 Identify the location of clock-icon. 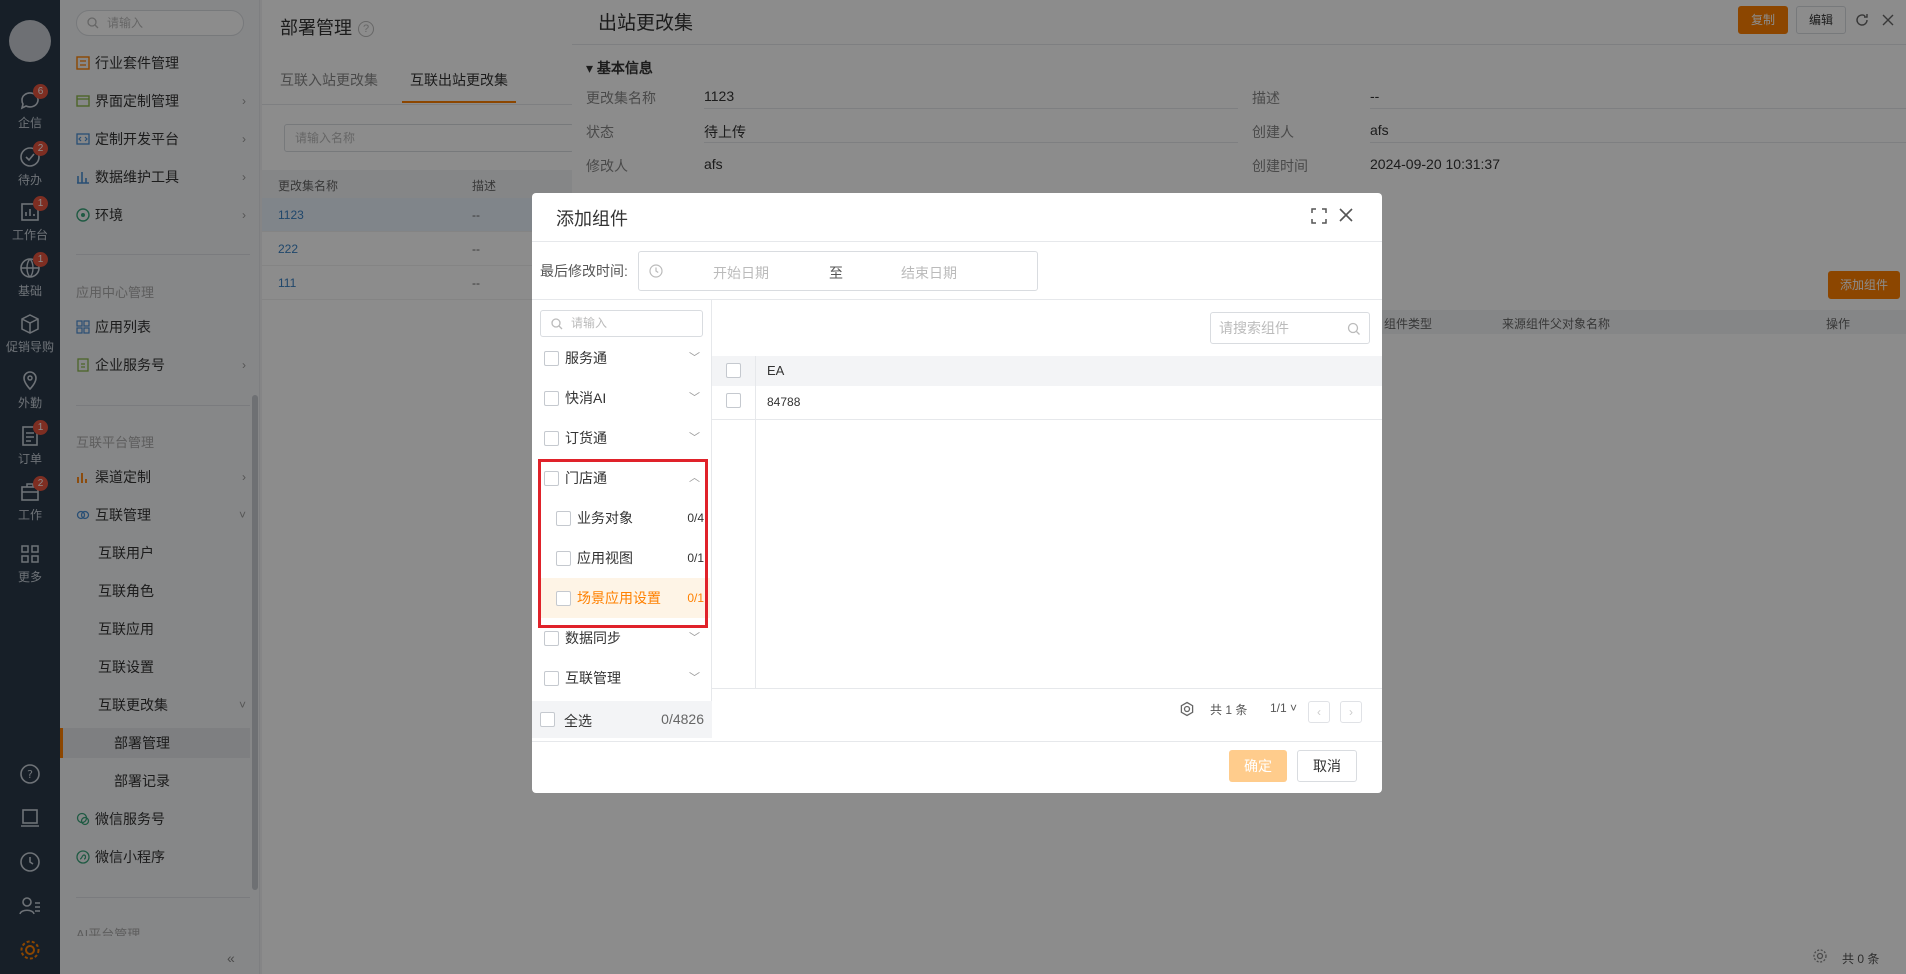
(656, 271).